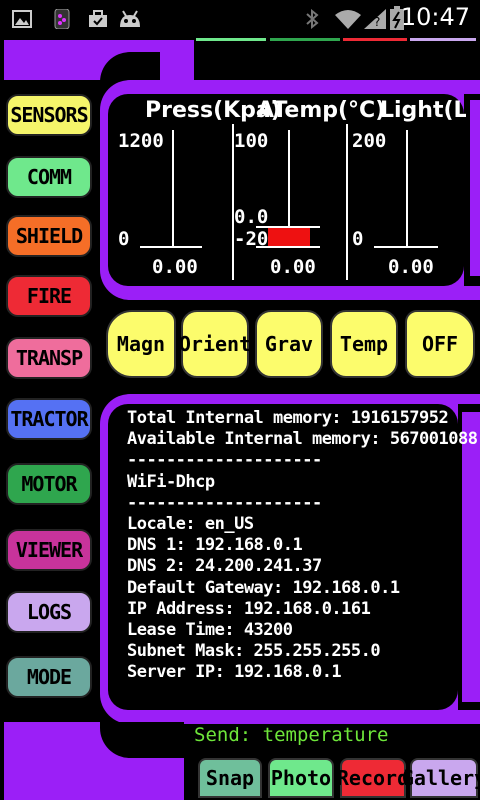 The image size is (480, 800). I want to click on android-icon, so click(130, 18).